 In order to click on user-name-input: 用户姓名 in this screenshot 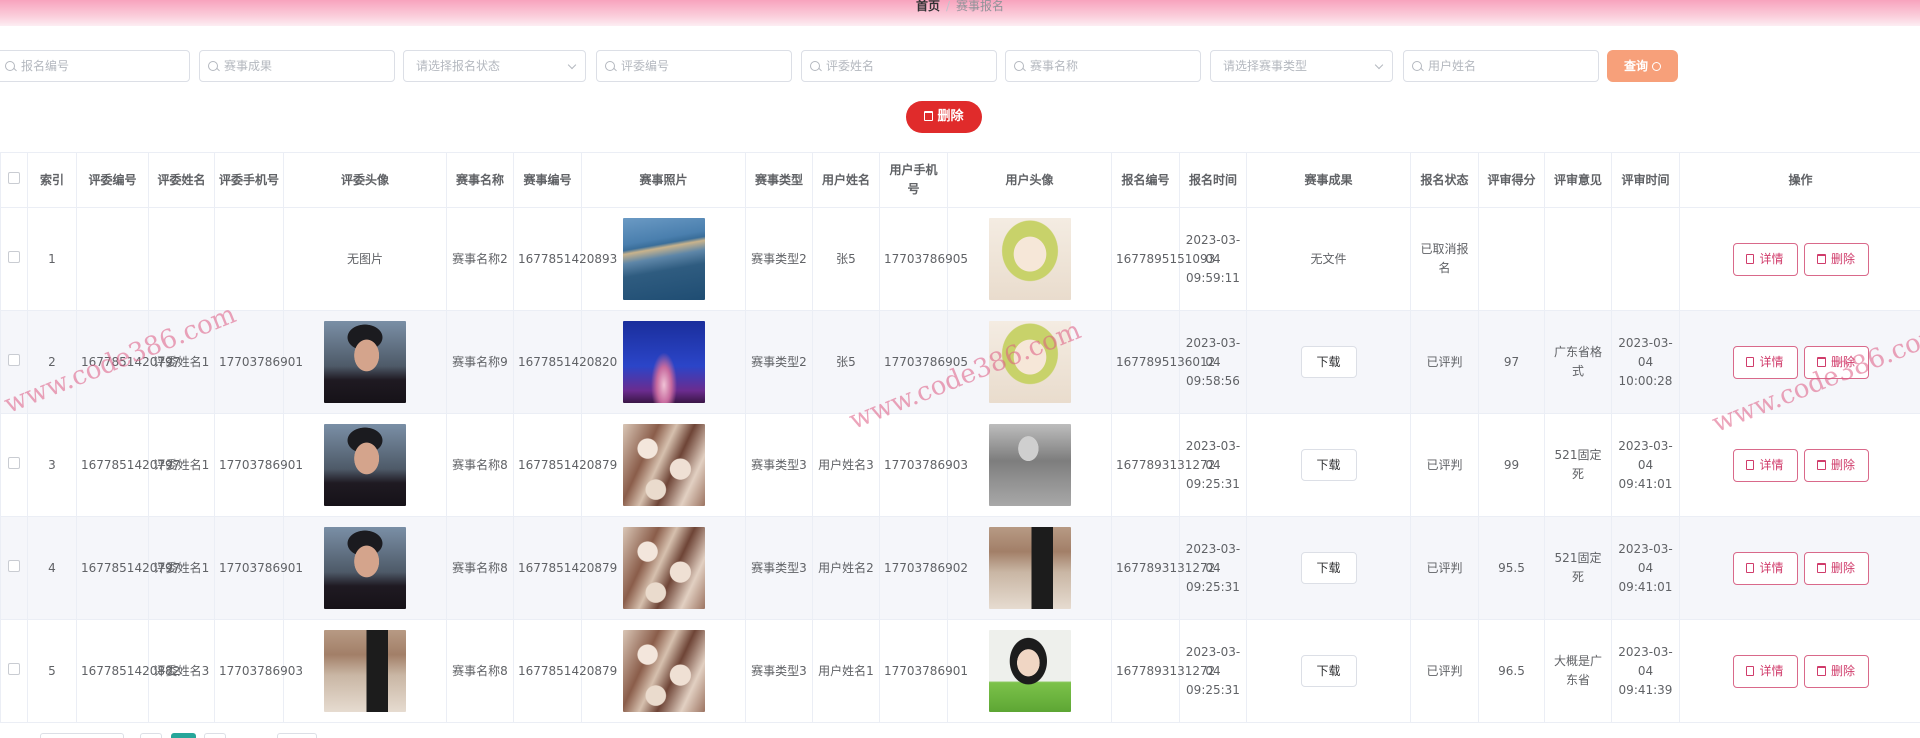, I will do `click(1501, 66)`.